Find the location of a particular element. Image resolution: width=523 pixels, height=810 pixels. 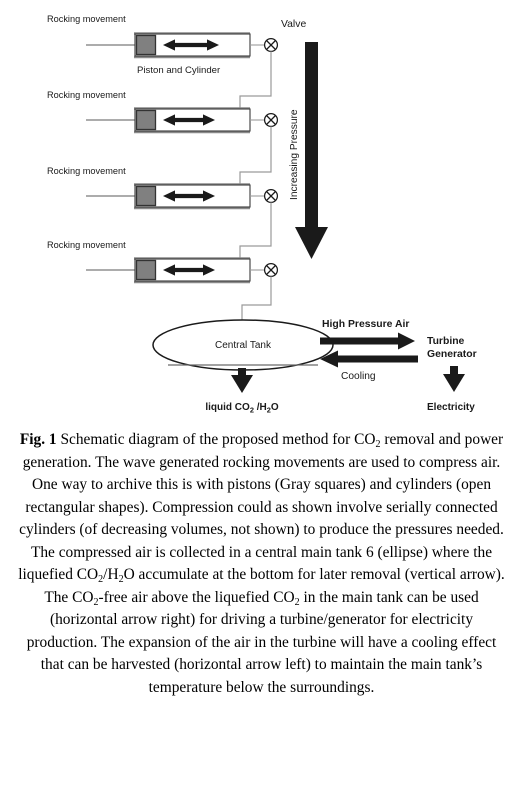

central-tank-label: Central Tank is located at coordinates (243, 345).